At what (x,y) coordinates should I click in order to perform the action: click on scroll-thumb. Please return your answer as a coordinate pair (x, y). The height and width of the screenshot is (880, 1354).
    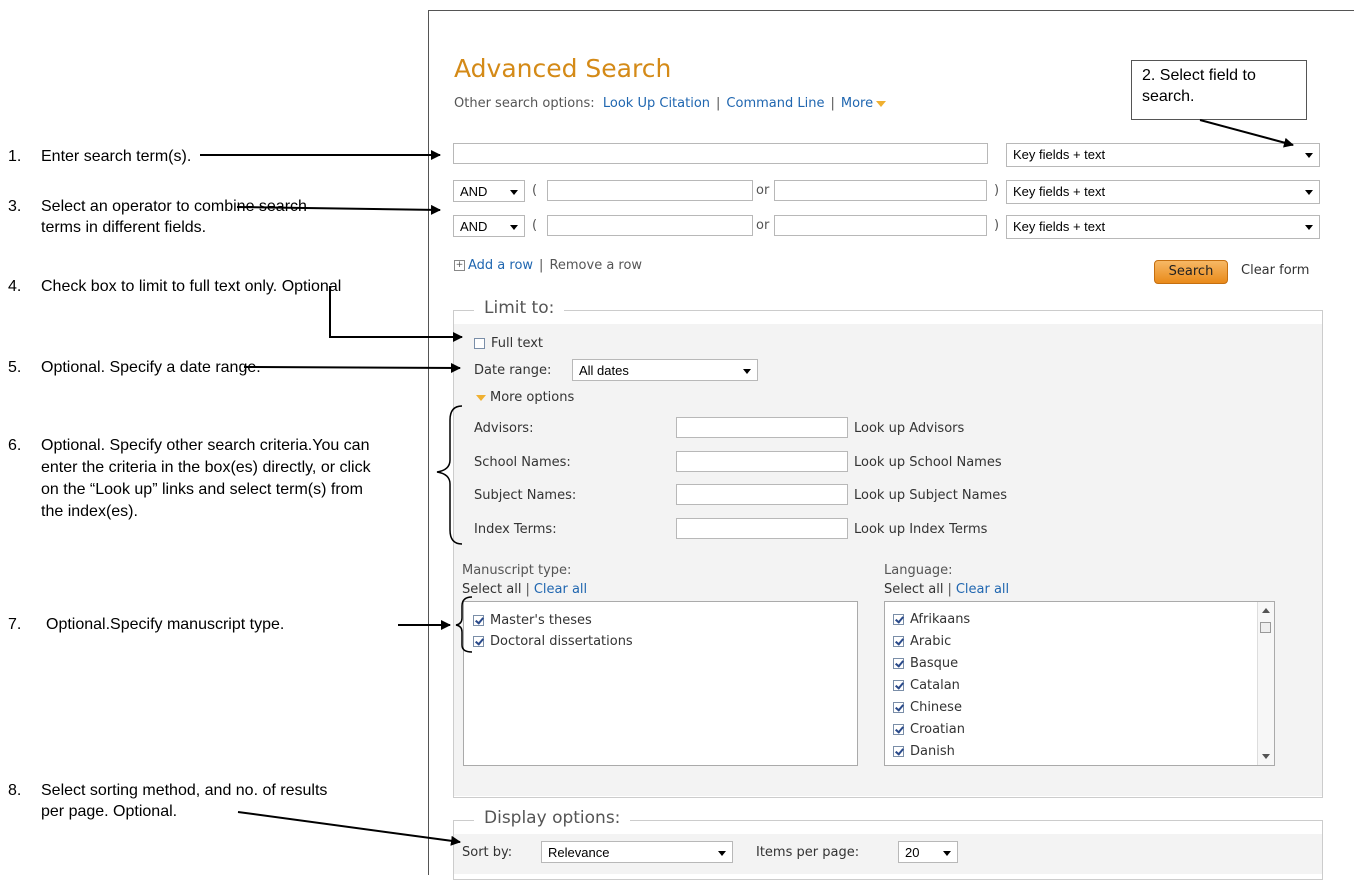
    Looking at the image, I should click on (1265, 627).